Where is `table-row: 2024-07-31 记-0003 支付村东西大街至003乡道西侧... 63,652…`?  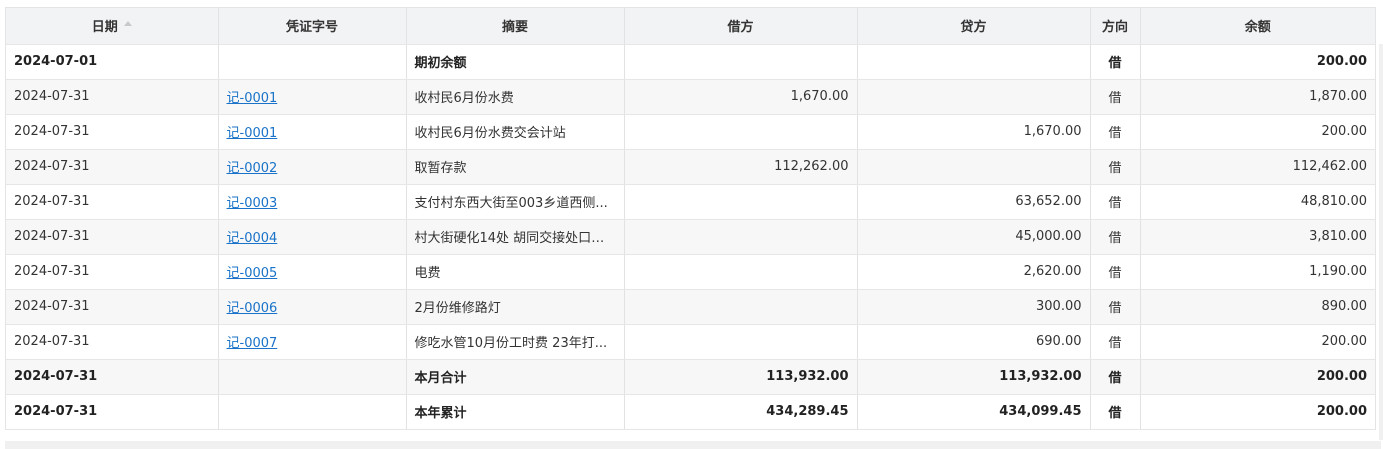 table-row: 2024-07-31 记-0003 支付村东西大街至003乡道西侧... 63,652… is located at coordinates (690, 202).